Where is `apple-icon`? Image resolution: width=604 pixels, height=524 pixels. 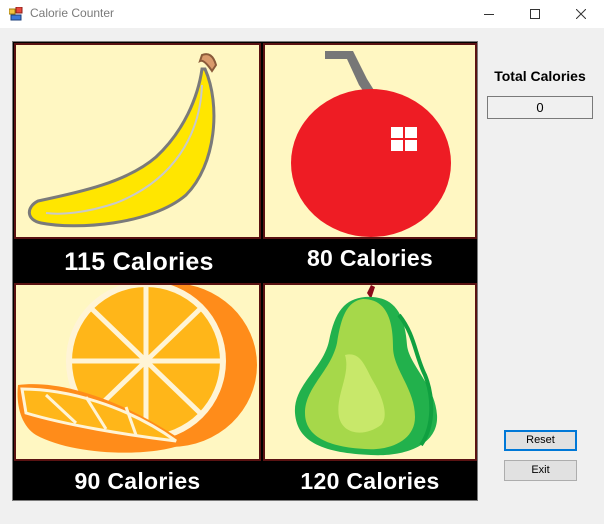 apple-icon is located at coordinates (371, 144).